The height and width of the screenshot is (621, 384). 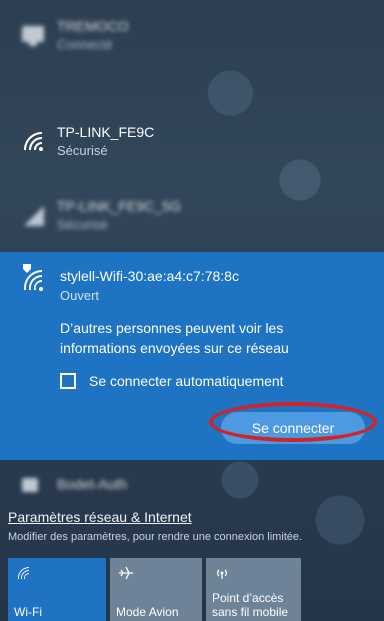 I want to click on tile-label: Point d’accès sans fil mobile, so click(x=250, y=605).